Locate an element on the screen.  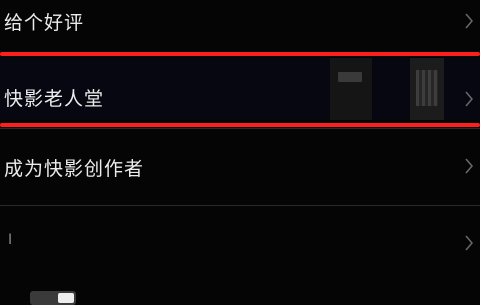
row-label: 成为快影创作者 is located at coordinates (74, 169).